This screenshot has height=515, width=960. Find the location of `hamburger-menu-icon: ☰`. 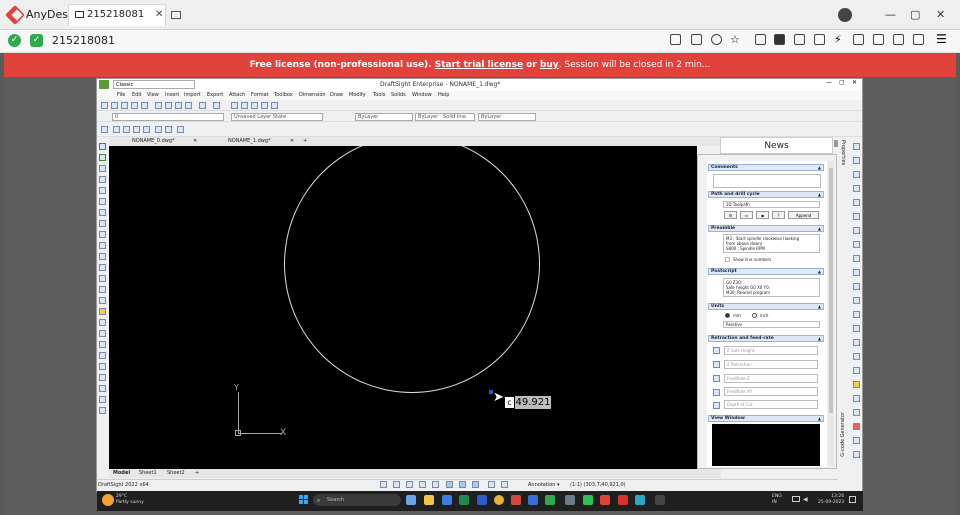

hamburger-menu-icon: ☰ is located at coordinates (941, 39).